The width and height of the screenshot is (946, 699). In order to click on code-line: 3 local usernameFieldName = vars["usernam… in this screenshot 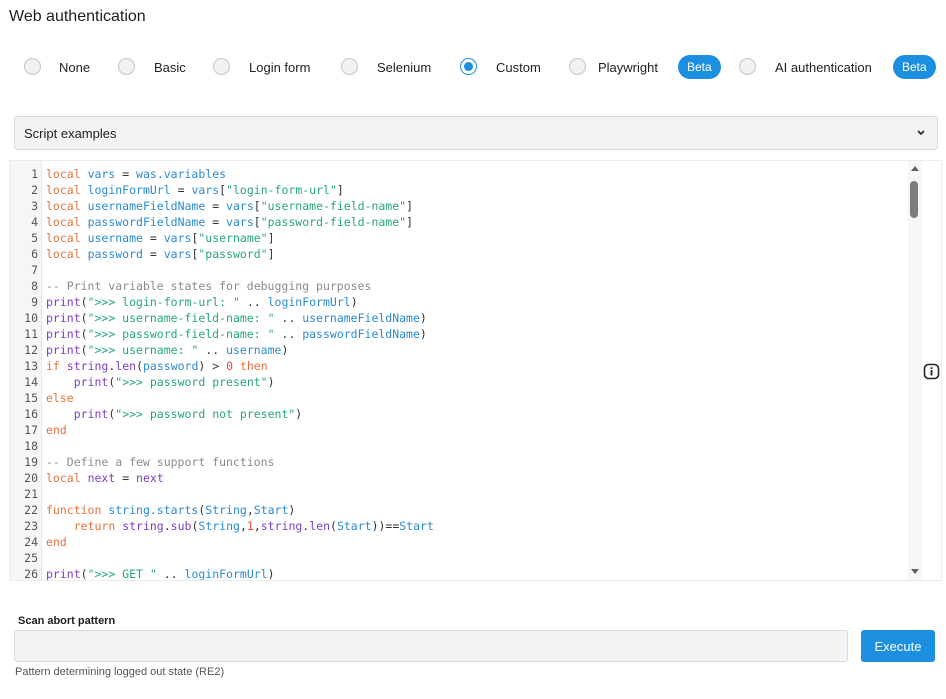, I will do `click(462, 206)`.